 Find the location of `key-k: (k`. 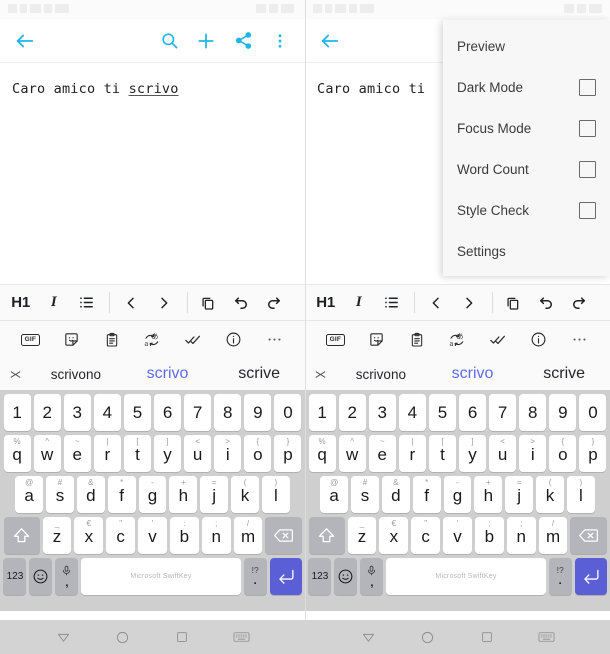

key-k: (k is located at coordinates (550, 494).